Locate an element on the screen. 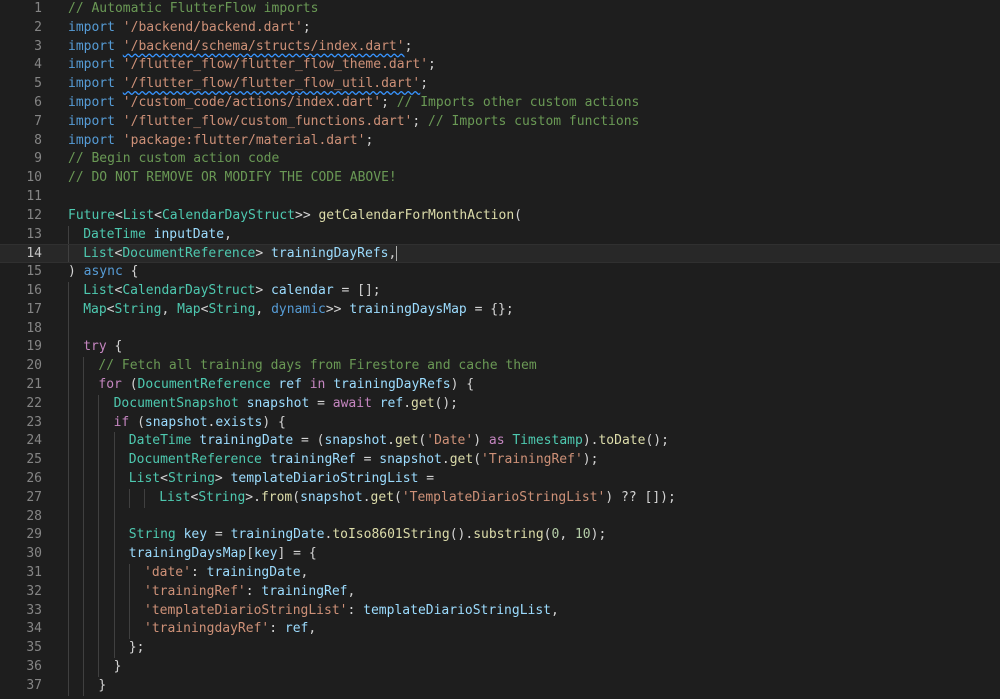 Image resolution: width=1000 pixels, height=699 pixels. code-line: 2 import '/backend/backend.dart'; is located at coordinates (500, 28).